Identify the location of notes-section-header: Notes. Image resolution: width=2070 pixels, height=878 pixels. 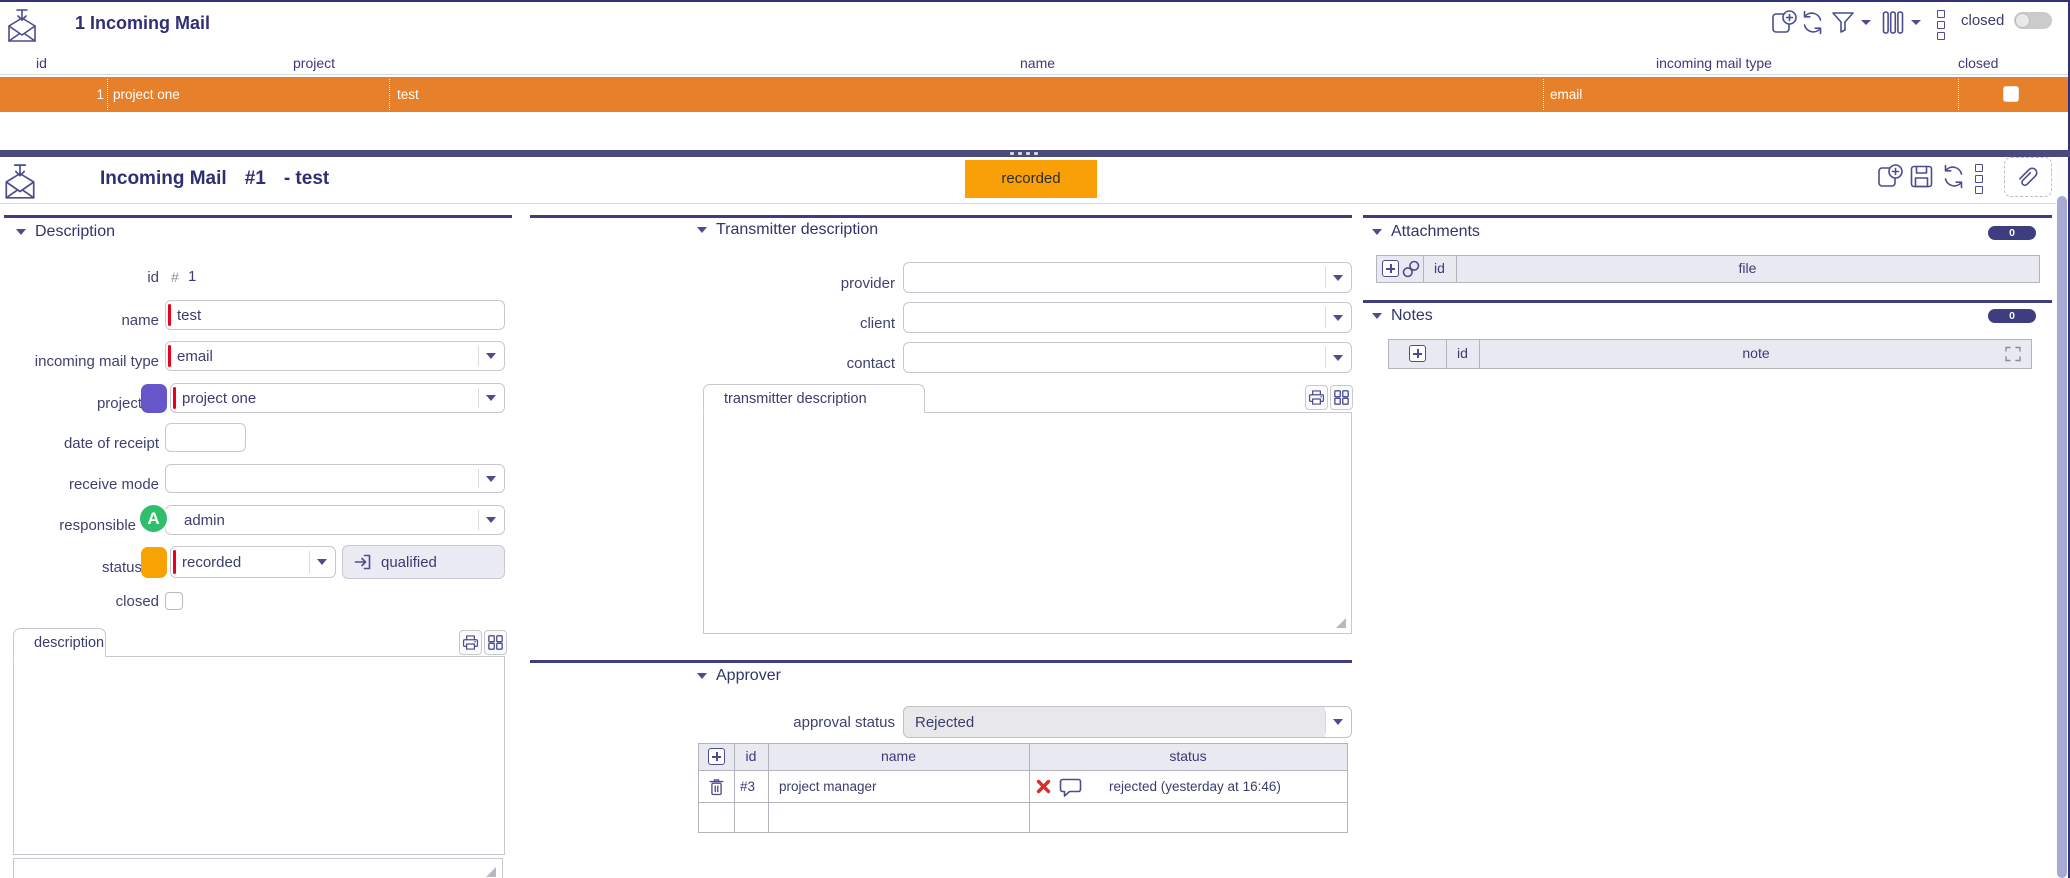
(1402, 316).